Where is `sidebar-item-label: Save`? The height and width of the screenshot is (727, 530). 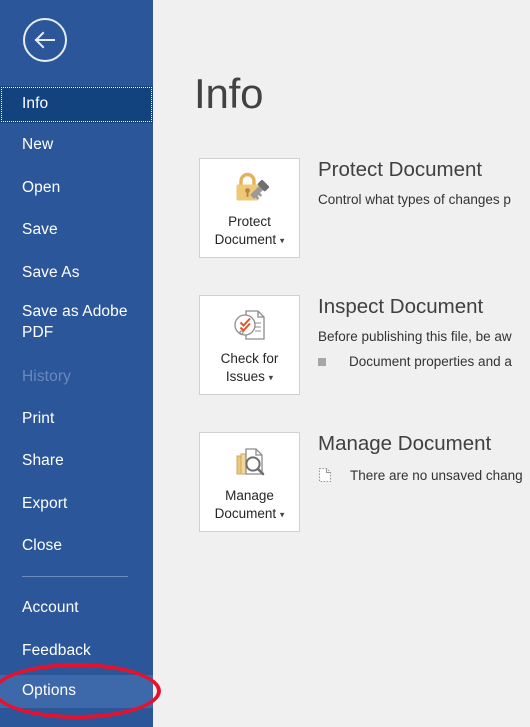 sidebar-item-label: Save is located at coordinates (40, 230).